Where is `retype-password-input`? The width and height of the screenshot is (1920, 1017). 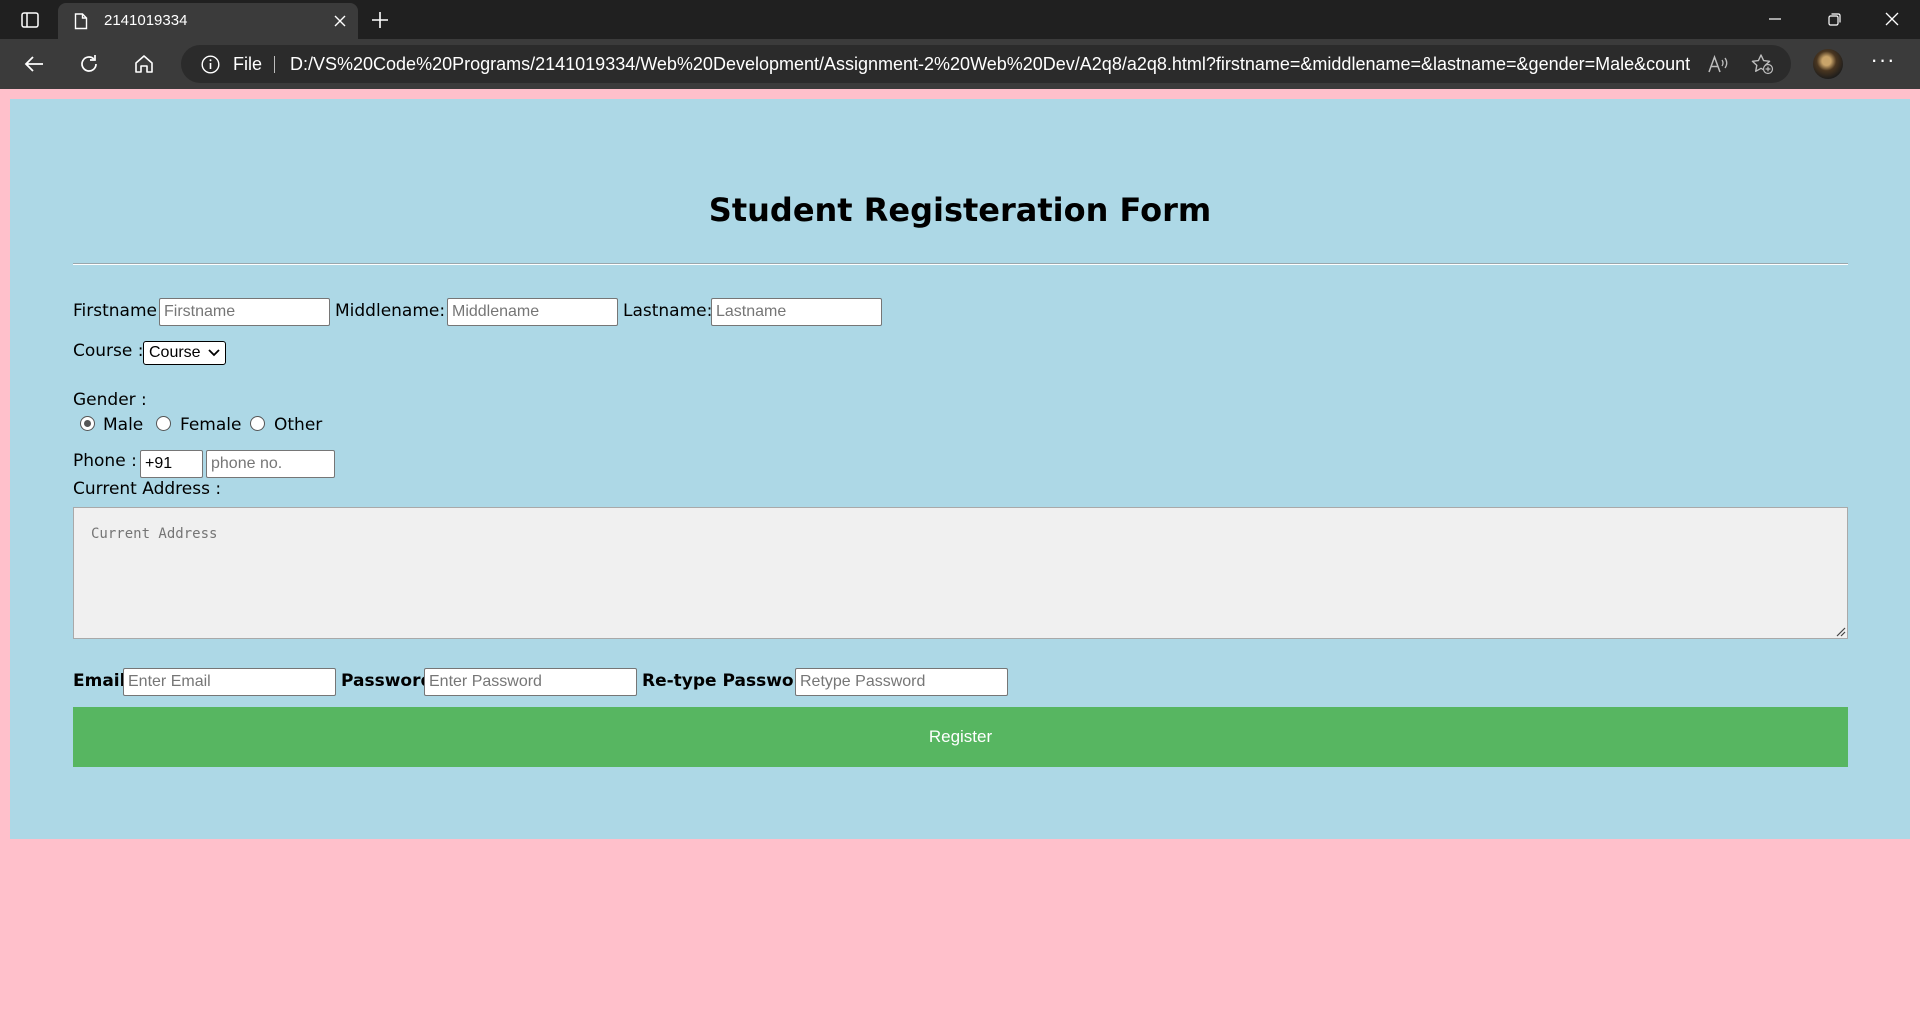
retype-password-input is located at coordinates (901, 682).